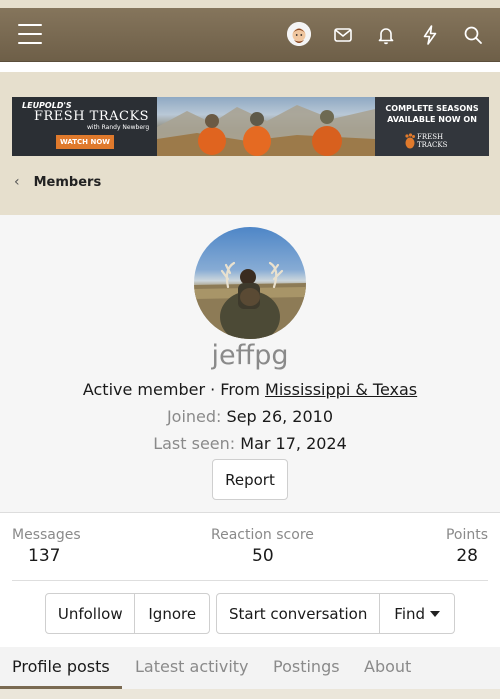 Image resolution: width=500 pixels, height=699 pixels. I want to click on banner-logo-text: FRESH TRACKS, so click(432, 141).